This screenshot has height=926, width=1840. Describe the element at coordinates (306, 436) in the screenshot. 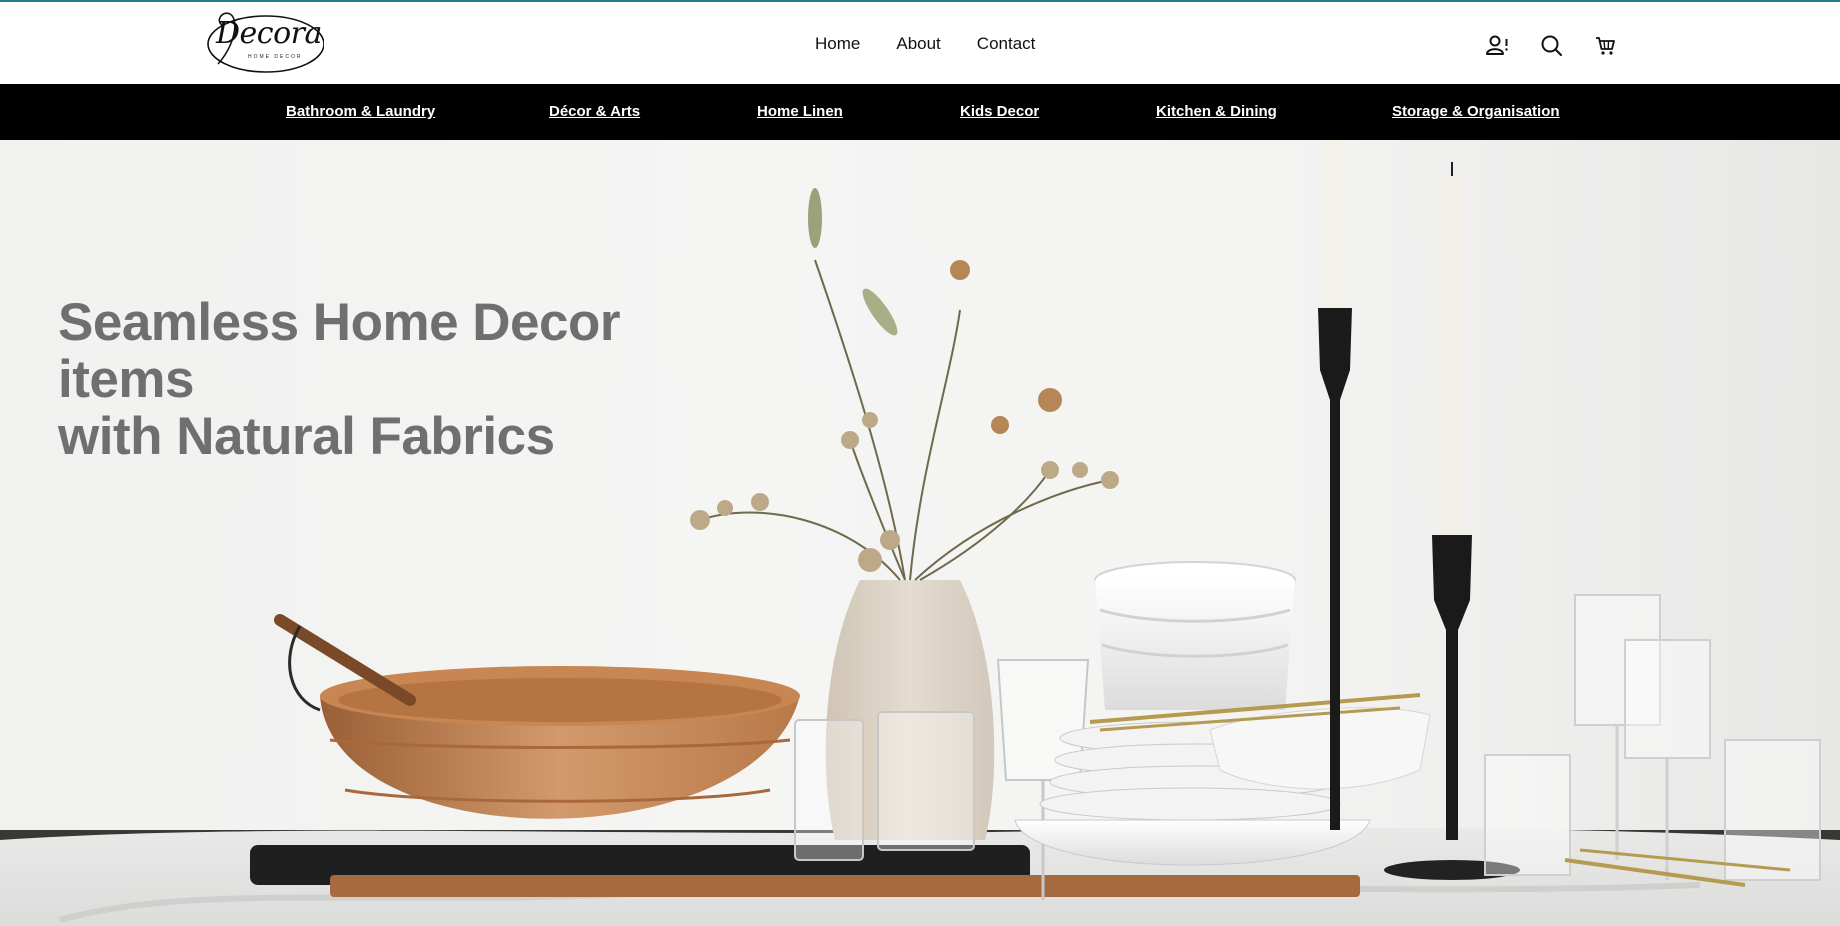

I see `hero-headline-line-2: with Natural Fabrics` at that location.